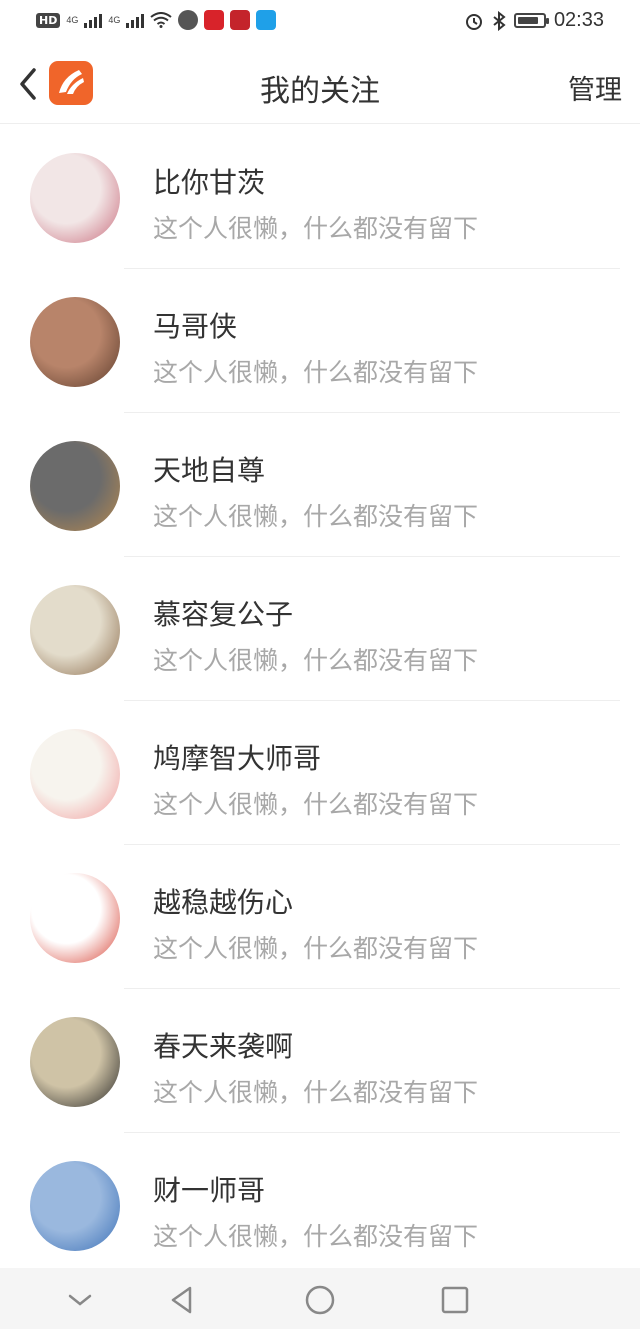  What do you see at coordinates (209, 182) in the screenshot?
I see `follow-name: 比你甘茨` at bounding box center [209, 182].